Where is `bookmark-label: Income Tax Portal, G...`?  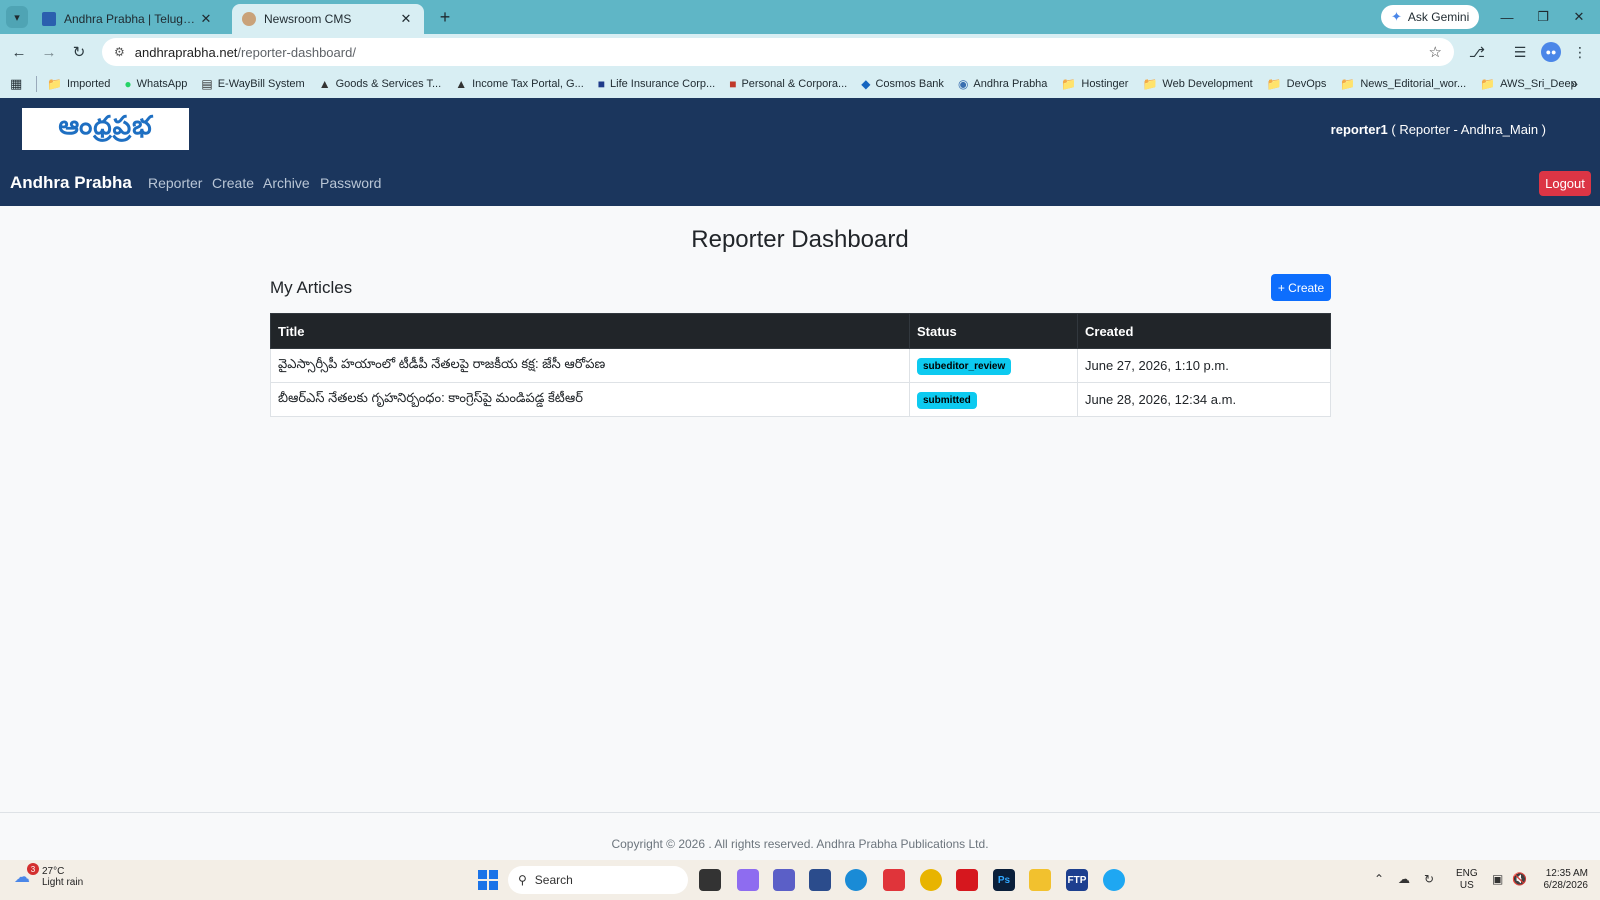 bookmark-label: Income Tax Portal, G... is located at coordinates (528, 84).